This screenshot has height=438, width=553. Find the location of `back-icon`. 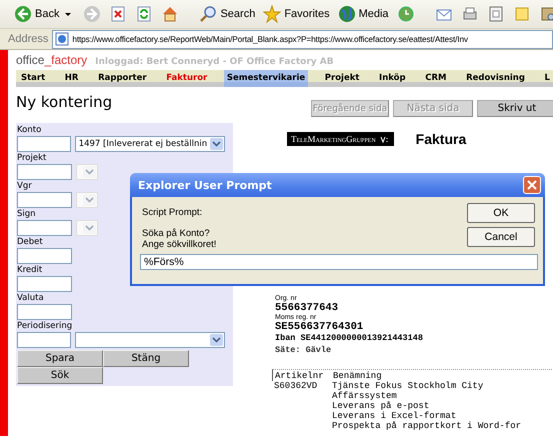

back-icon is located at coordinates (23, 14).